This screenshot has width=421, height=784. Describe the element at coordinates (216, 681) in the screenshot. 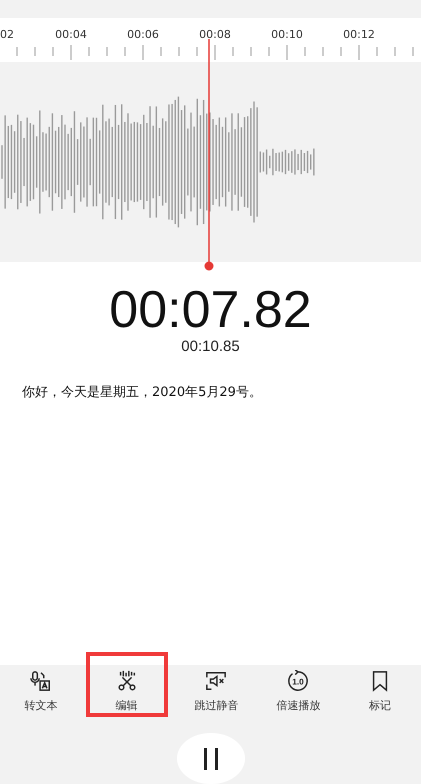

I see `muted-speaker-icon` at that location.